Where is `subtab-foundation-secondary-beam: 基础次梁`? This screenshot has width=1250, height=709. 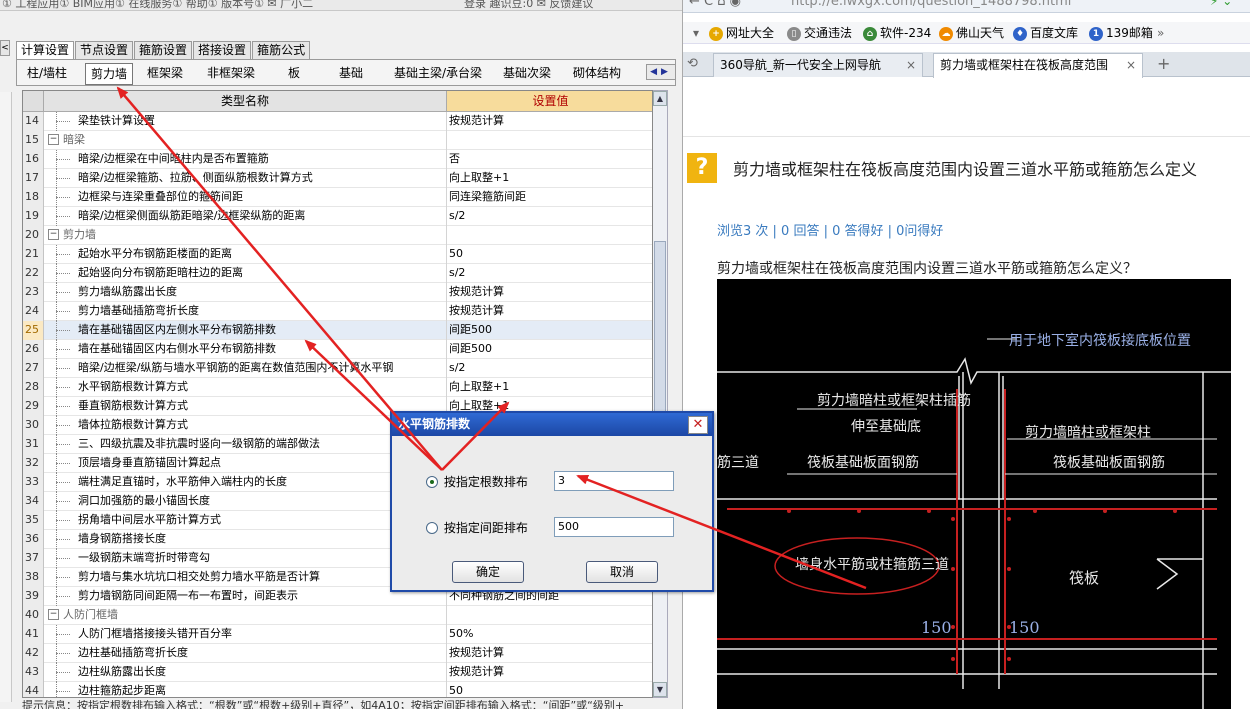 subtab-foundation-secondary-beam: 基础次梁 is located at coordinates (527, 74).